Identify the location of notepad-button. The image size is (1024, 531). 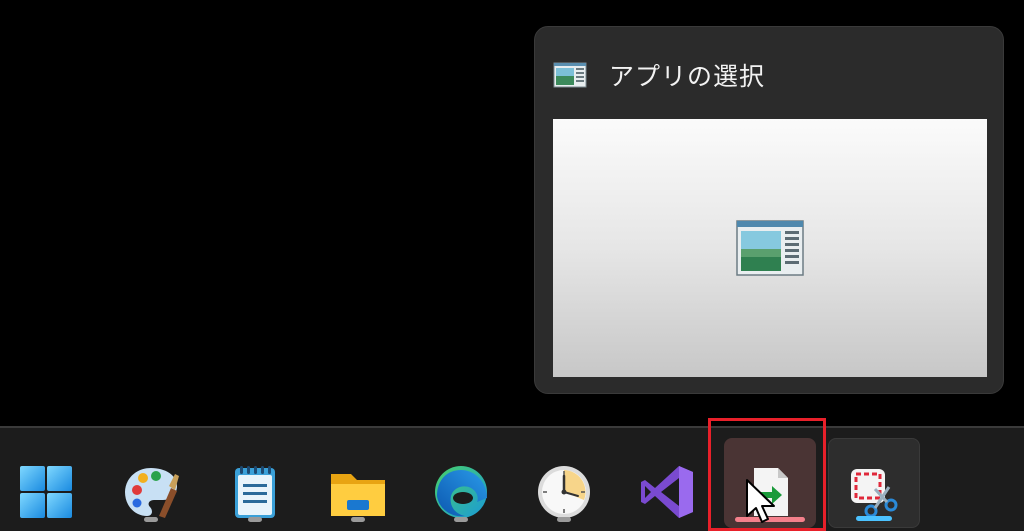
(255, 483).